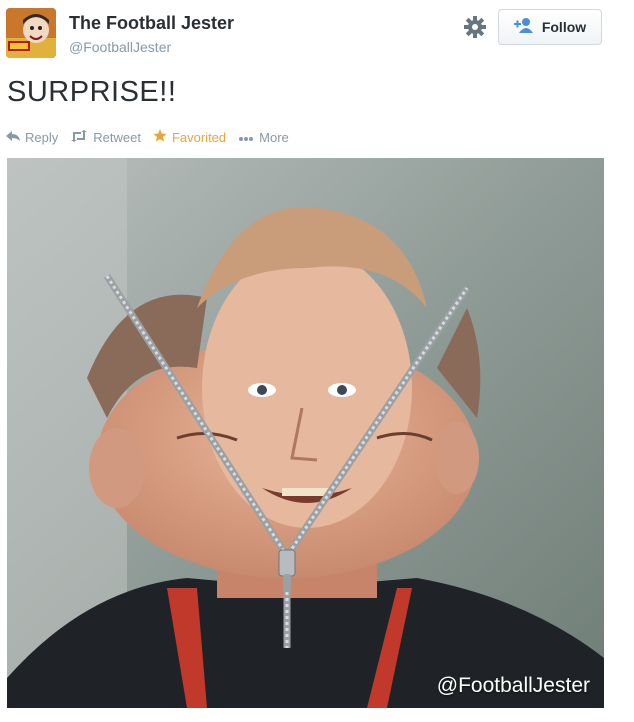 Image resolution: width=634 pixels, height=722 pixels. I want to click on account-name: The Football Jester, so click(151, 23).